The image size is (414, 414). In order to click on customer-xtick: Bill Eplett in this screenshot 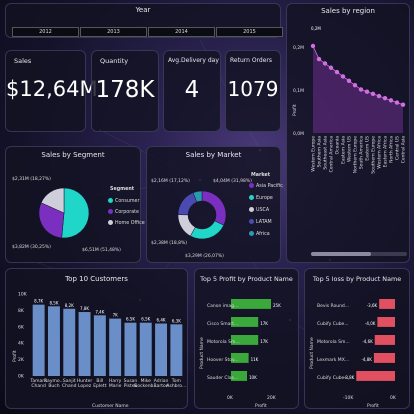, I will do `click(99, 383)`.